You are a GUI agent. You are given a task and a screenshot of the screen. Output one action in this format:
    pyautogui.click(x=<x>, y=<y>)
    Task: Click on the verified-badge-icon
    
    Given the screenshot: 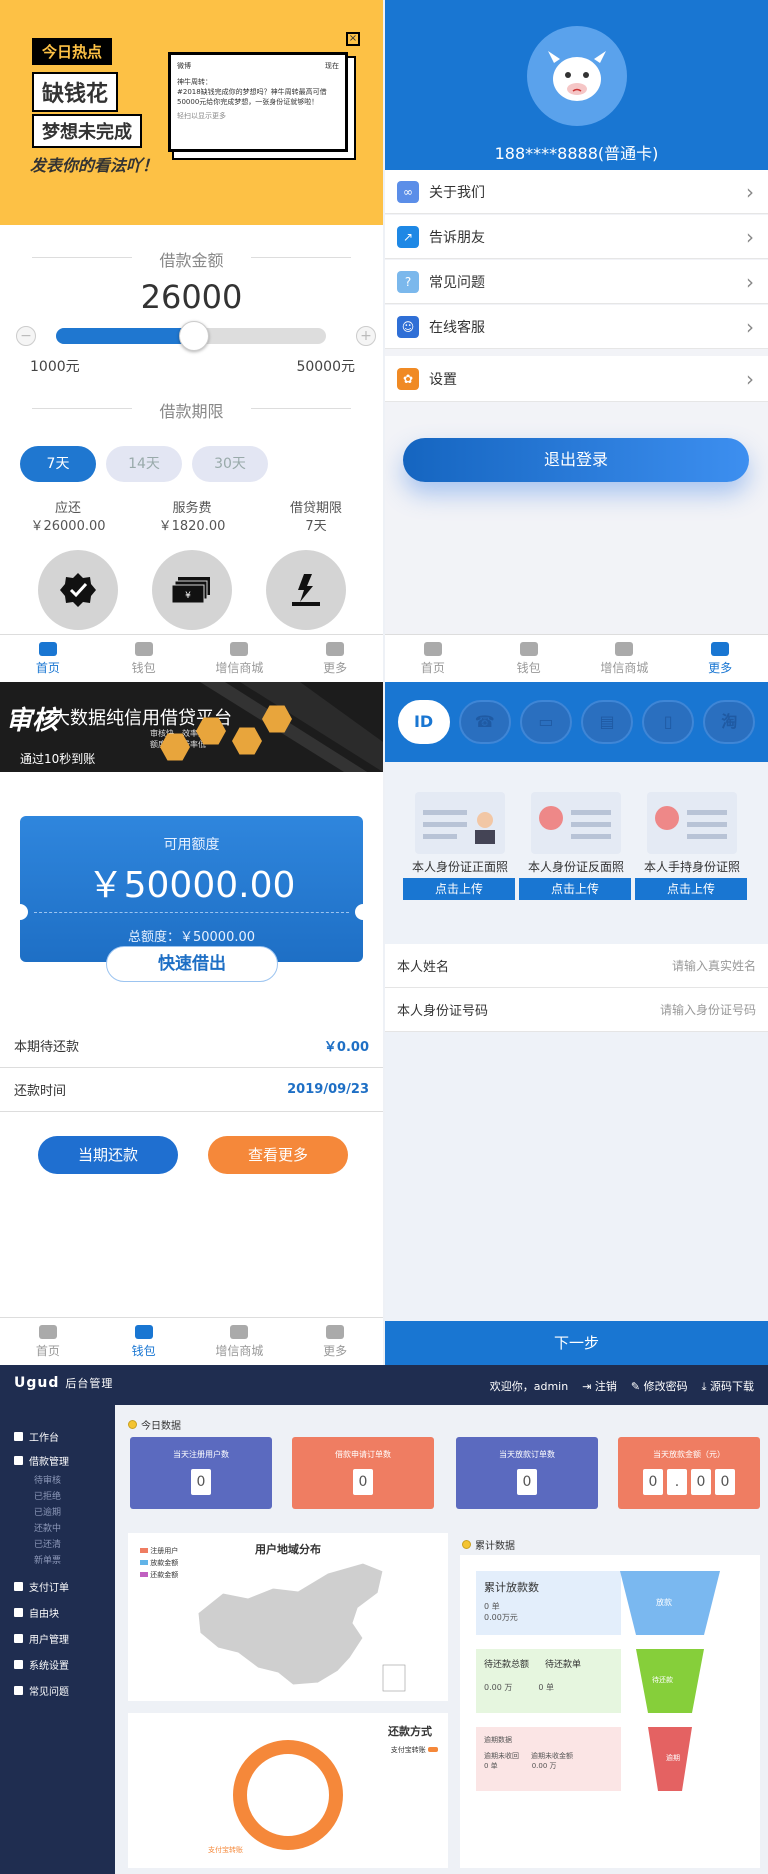 What is the action you would take?
    pyautogui.click(x=78, y=590)
    